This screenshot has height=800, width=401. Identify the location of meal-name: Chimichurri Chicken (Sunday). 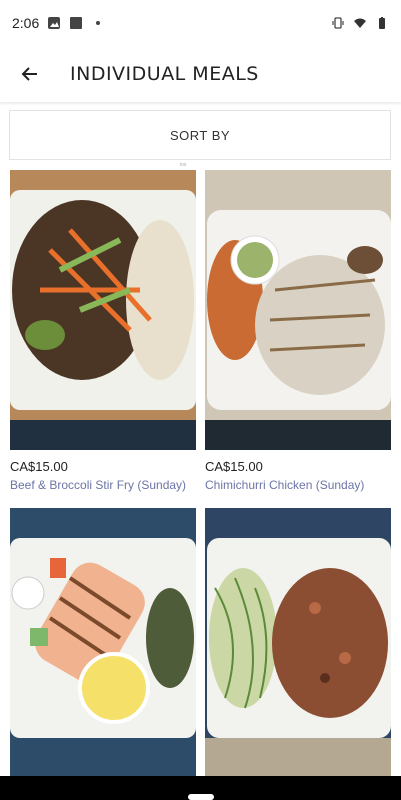
(298, 485).